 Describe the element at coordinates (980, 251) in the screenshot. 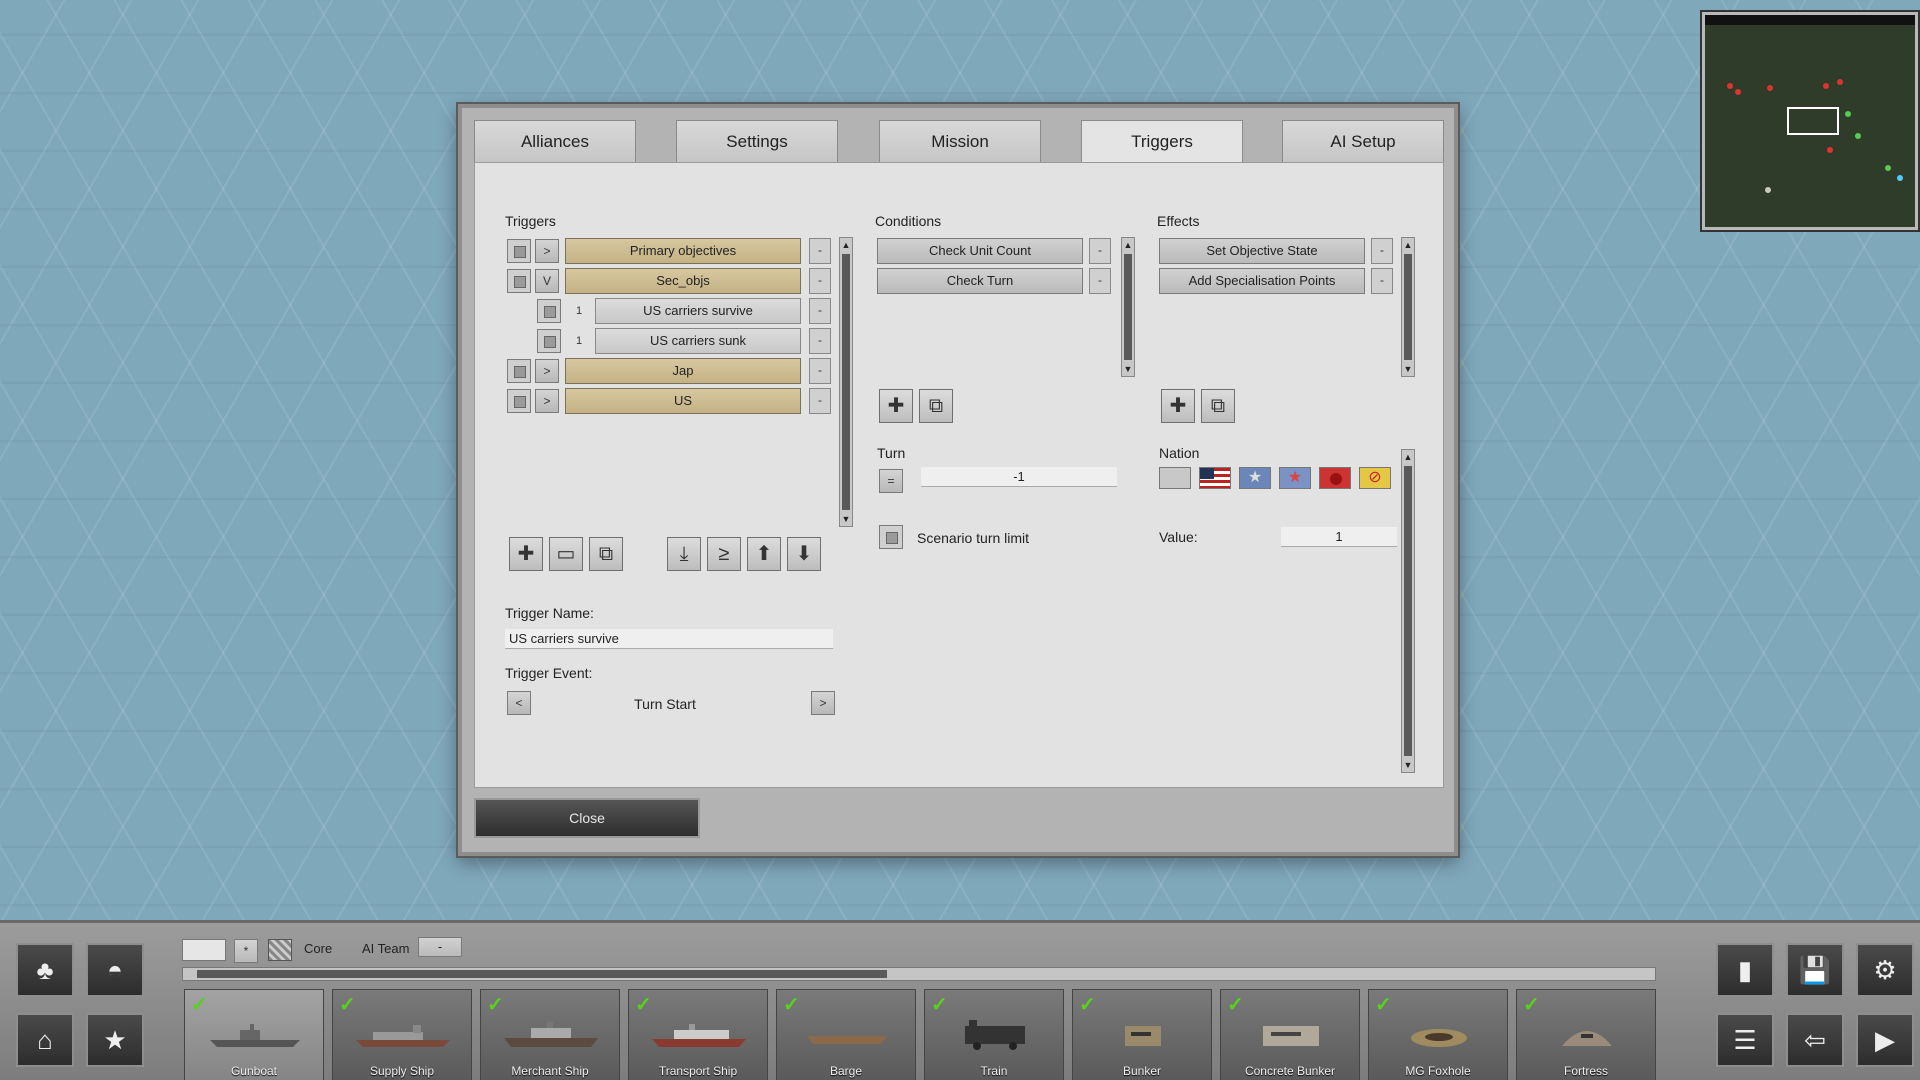

I see `condition-check-unit-count: Check Unit Count` at that location.